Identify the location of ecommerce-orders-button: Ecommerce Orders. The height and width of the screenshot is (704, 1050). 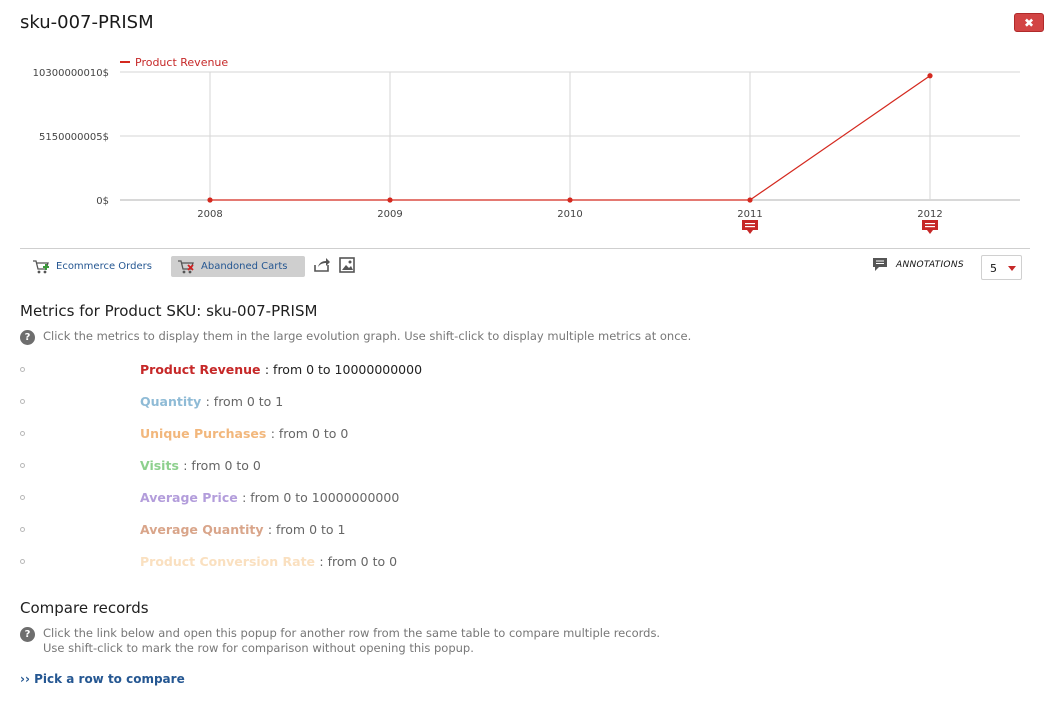
(92, 266).